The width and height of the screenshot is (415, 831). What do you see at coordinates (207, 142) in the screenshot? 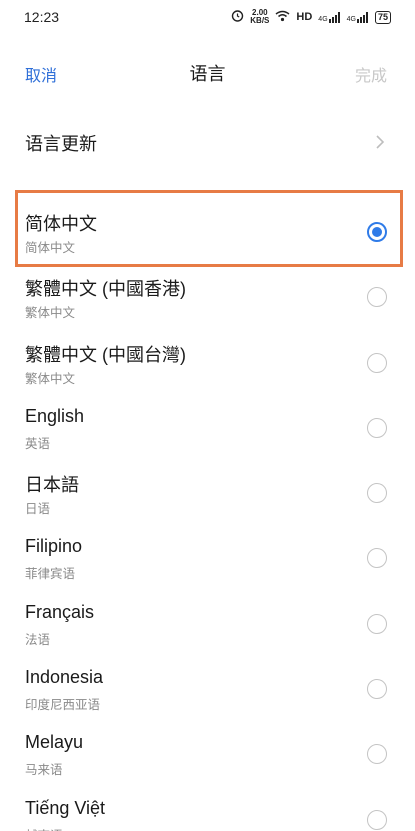
I see `language-update-row: 语言更新` at bounding box center [207, 142].